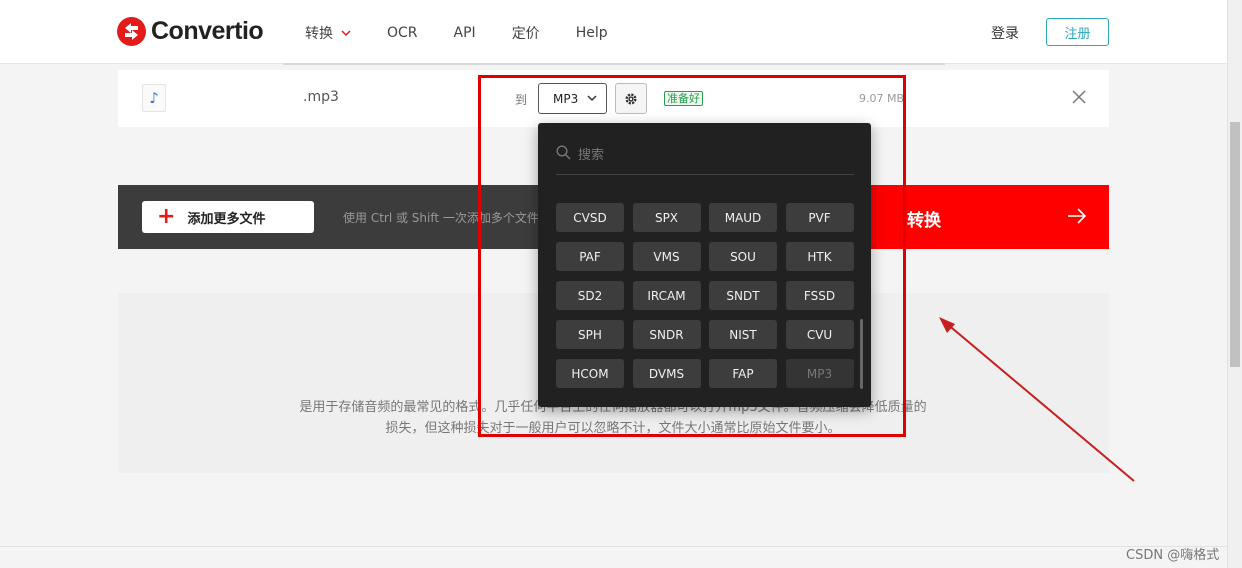 The width and height of the screenshot is (1242, 568). Describe the element at coordinates (666, 256) in the screenshot. I see `format-option-vms: VMS` at that location.